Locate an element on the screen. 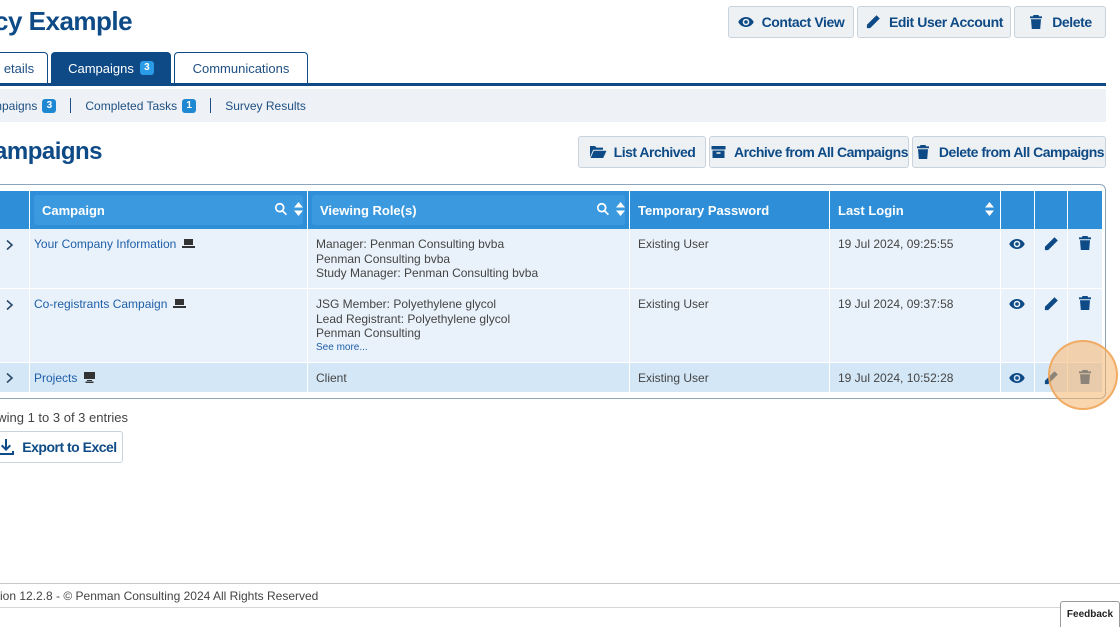 The height and width of the screenshot is (627, 1120). last-login-cell: 19 Jul 2024, 09:25:55 is located at coordinates (914, 258).